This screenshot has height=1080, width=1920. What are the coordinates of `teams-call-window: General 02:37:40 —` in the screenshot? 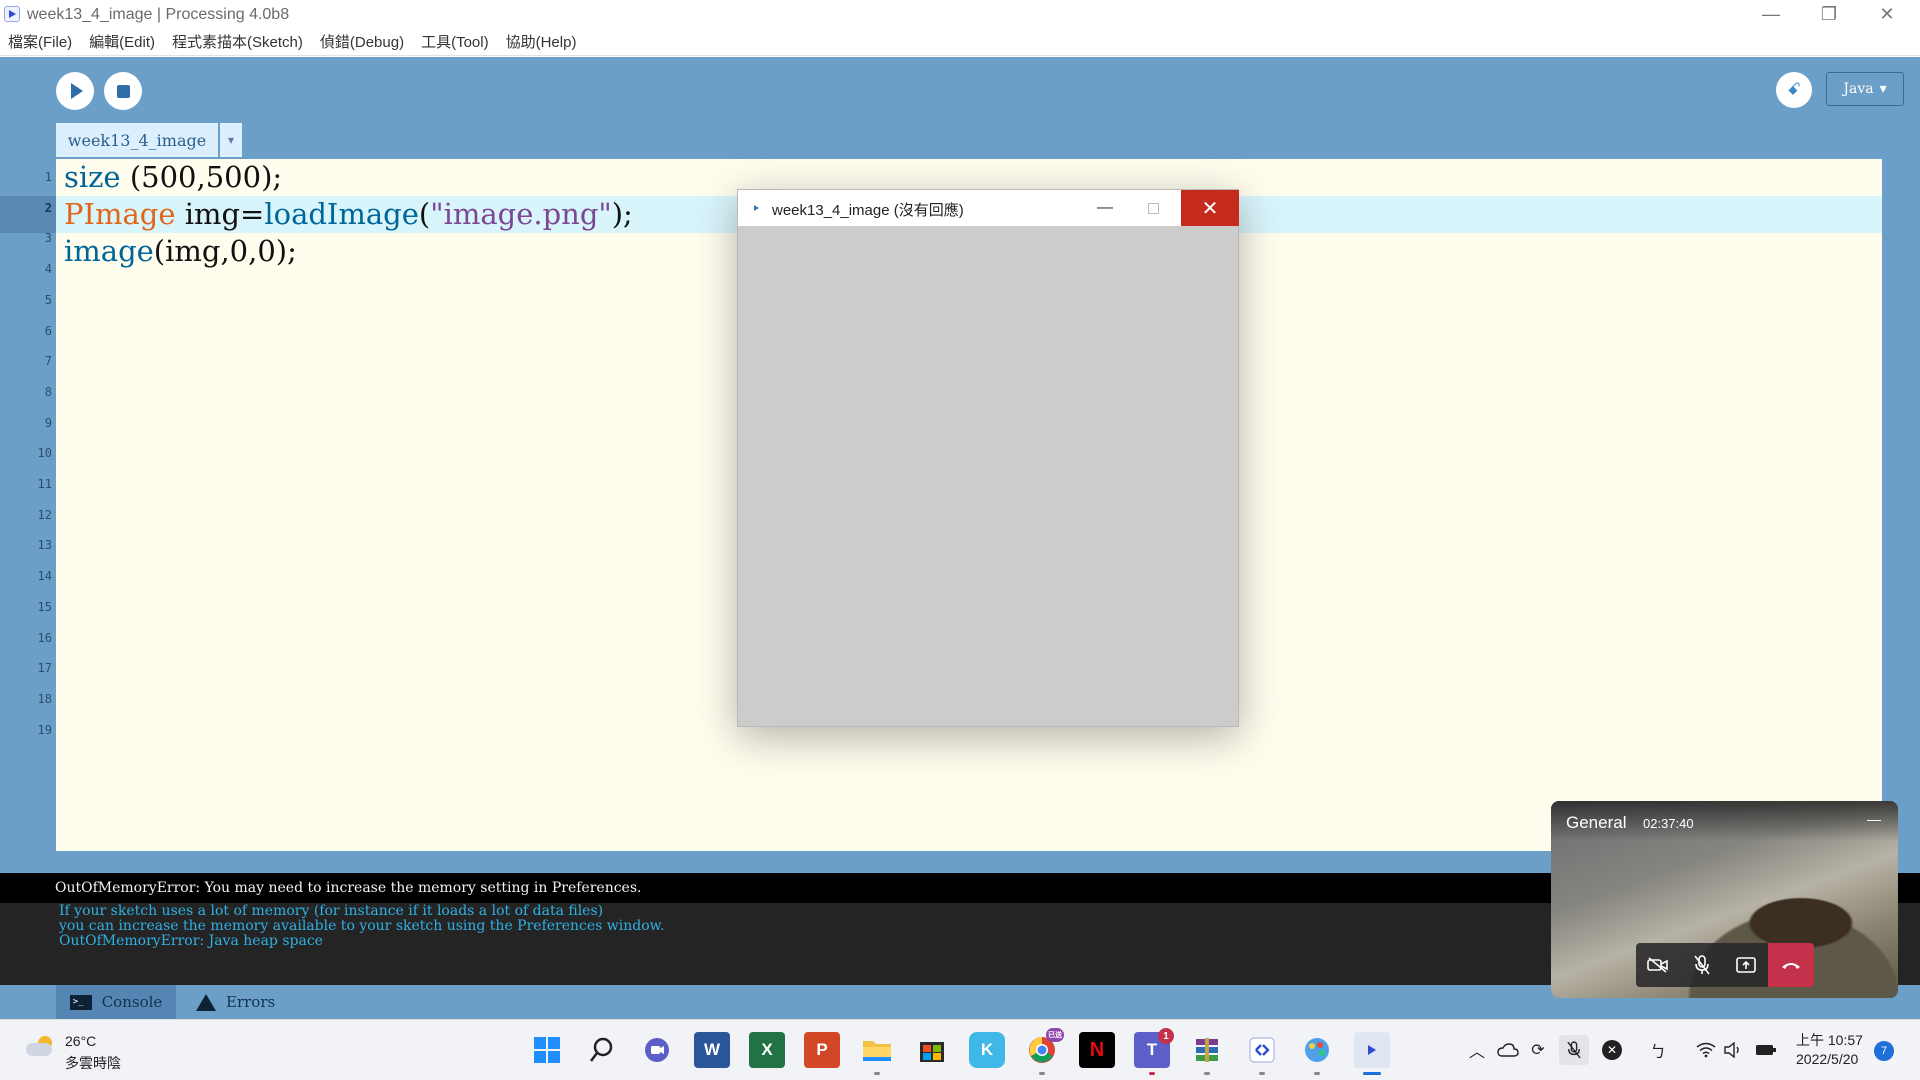 It's located at (1724, 899).